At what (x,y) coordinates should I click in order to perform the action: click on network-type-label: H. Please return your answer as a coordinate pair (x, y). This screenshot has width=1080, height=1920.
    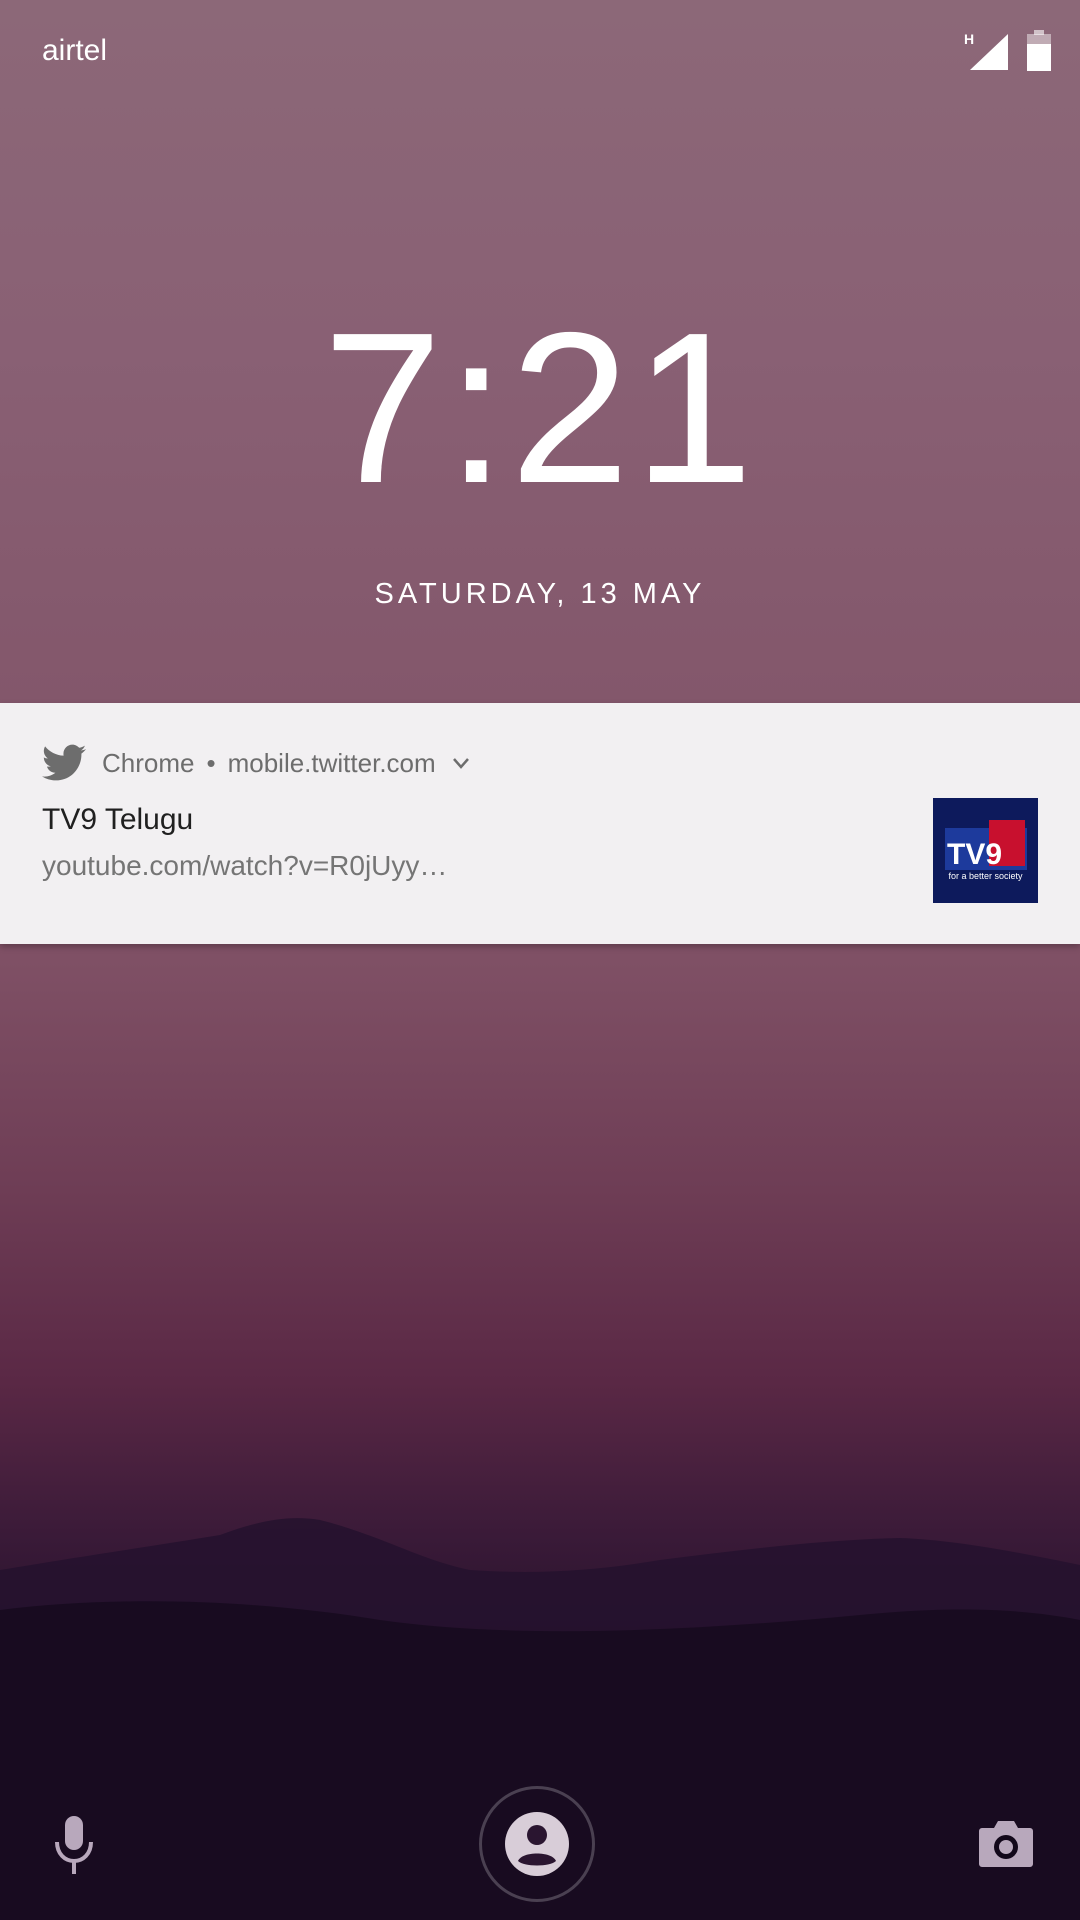
    Looking at the image, I should click on (969, 39).